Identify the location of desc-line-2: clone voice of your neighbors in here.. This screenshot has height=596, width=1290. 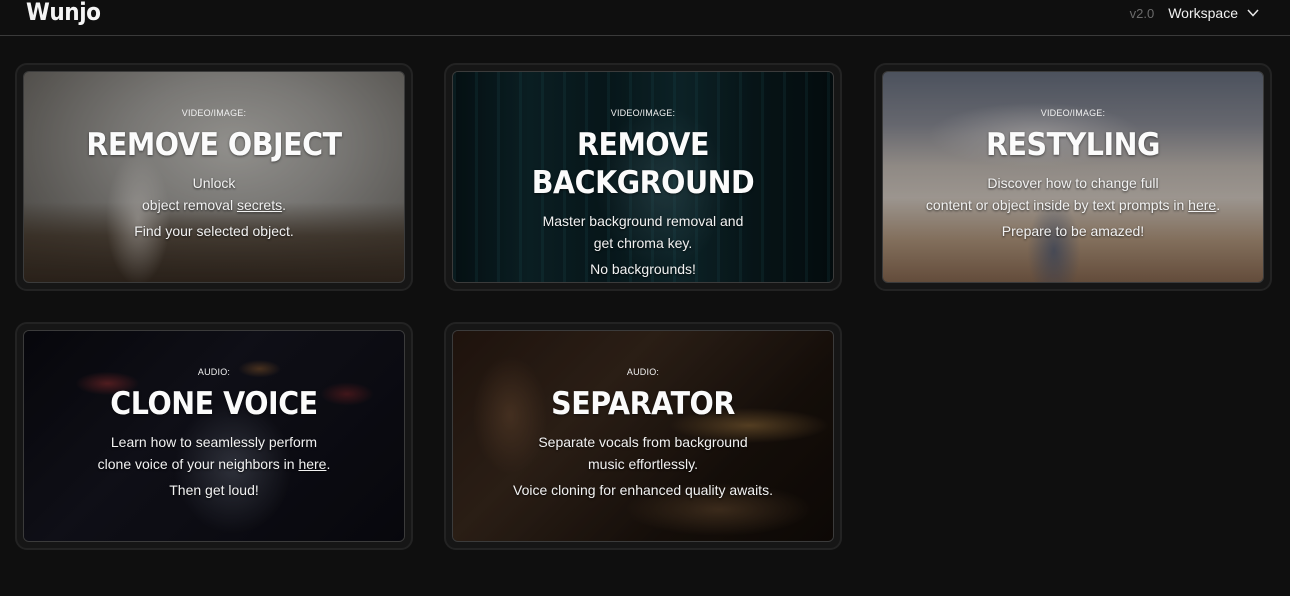
(214, 464).